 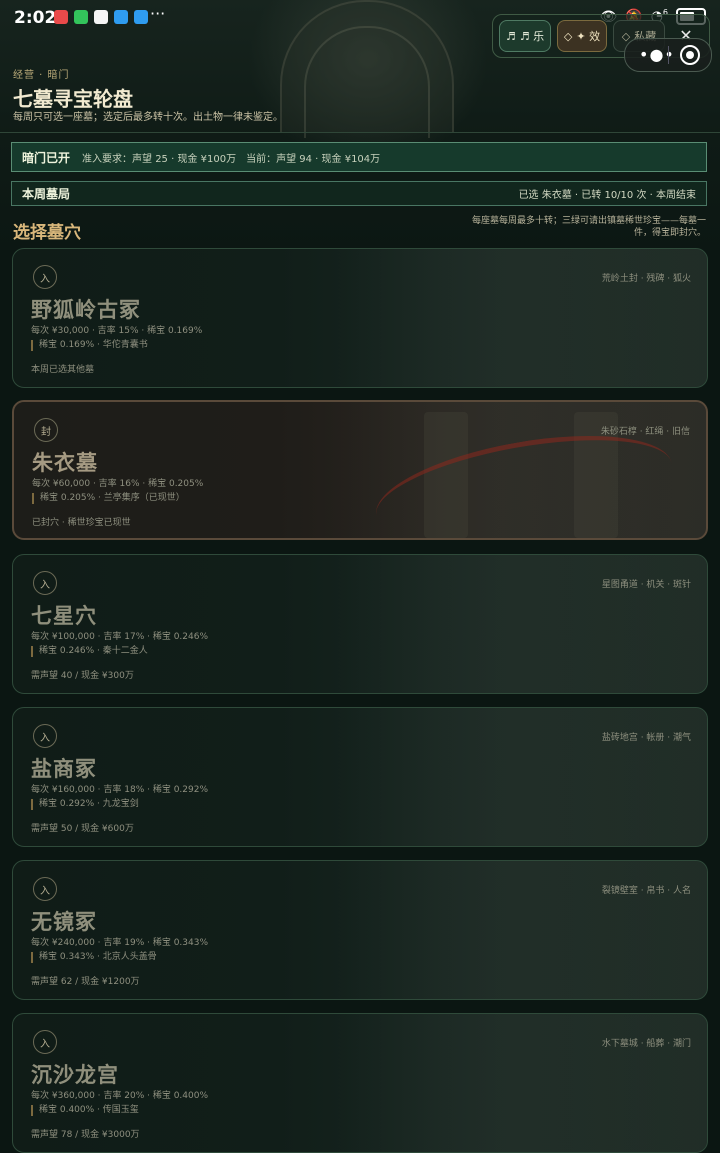 I want to click on music-toggle-button: ♬ ♬ 乐, so click(x=525, y=36).